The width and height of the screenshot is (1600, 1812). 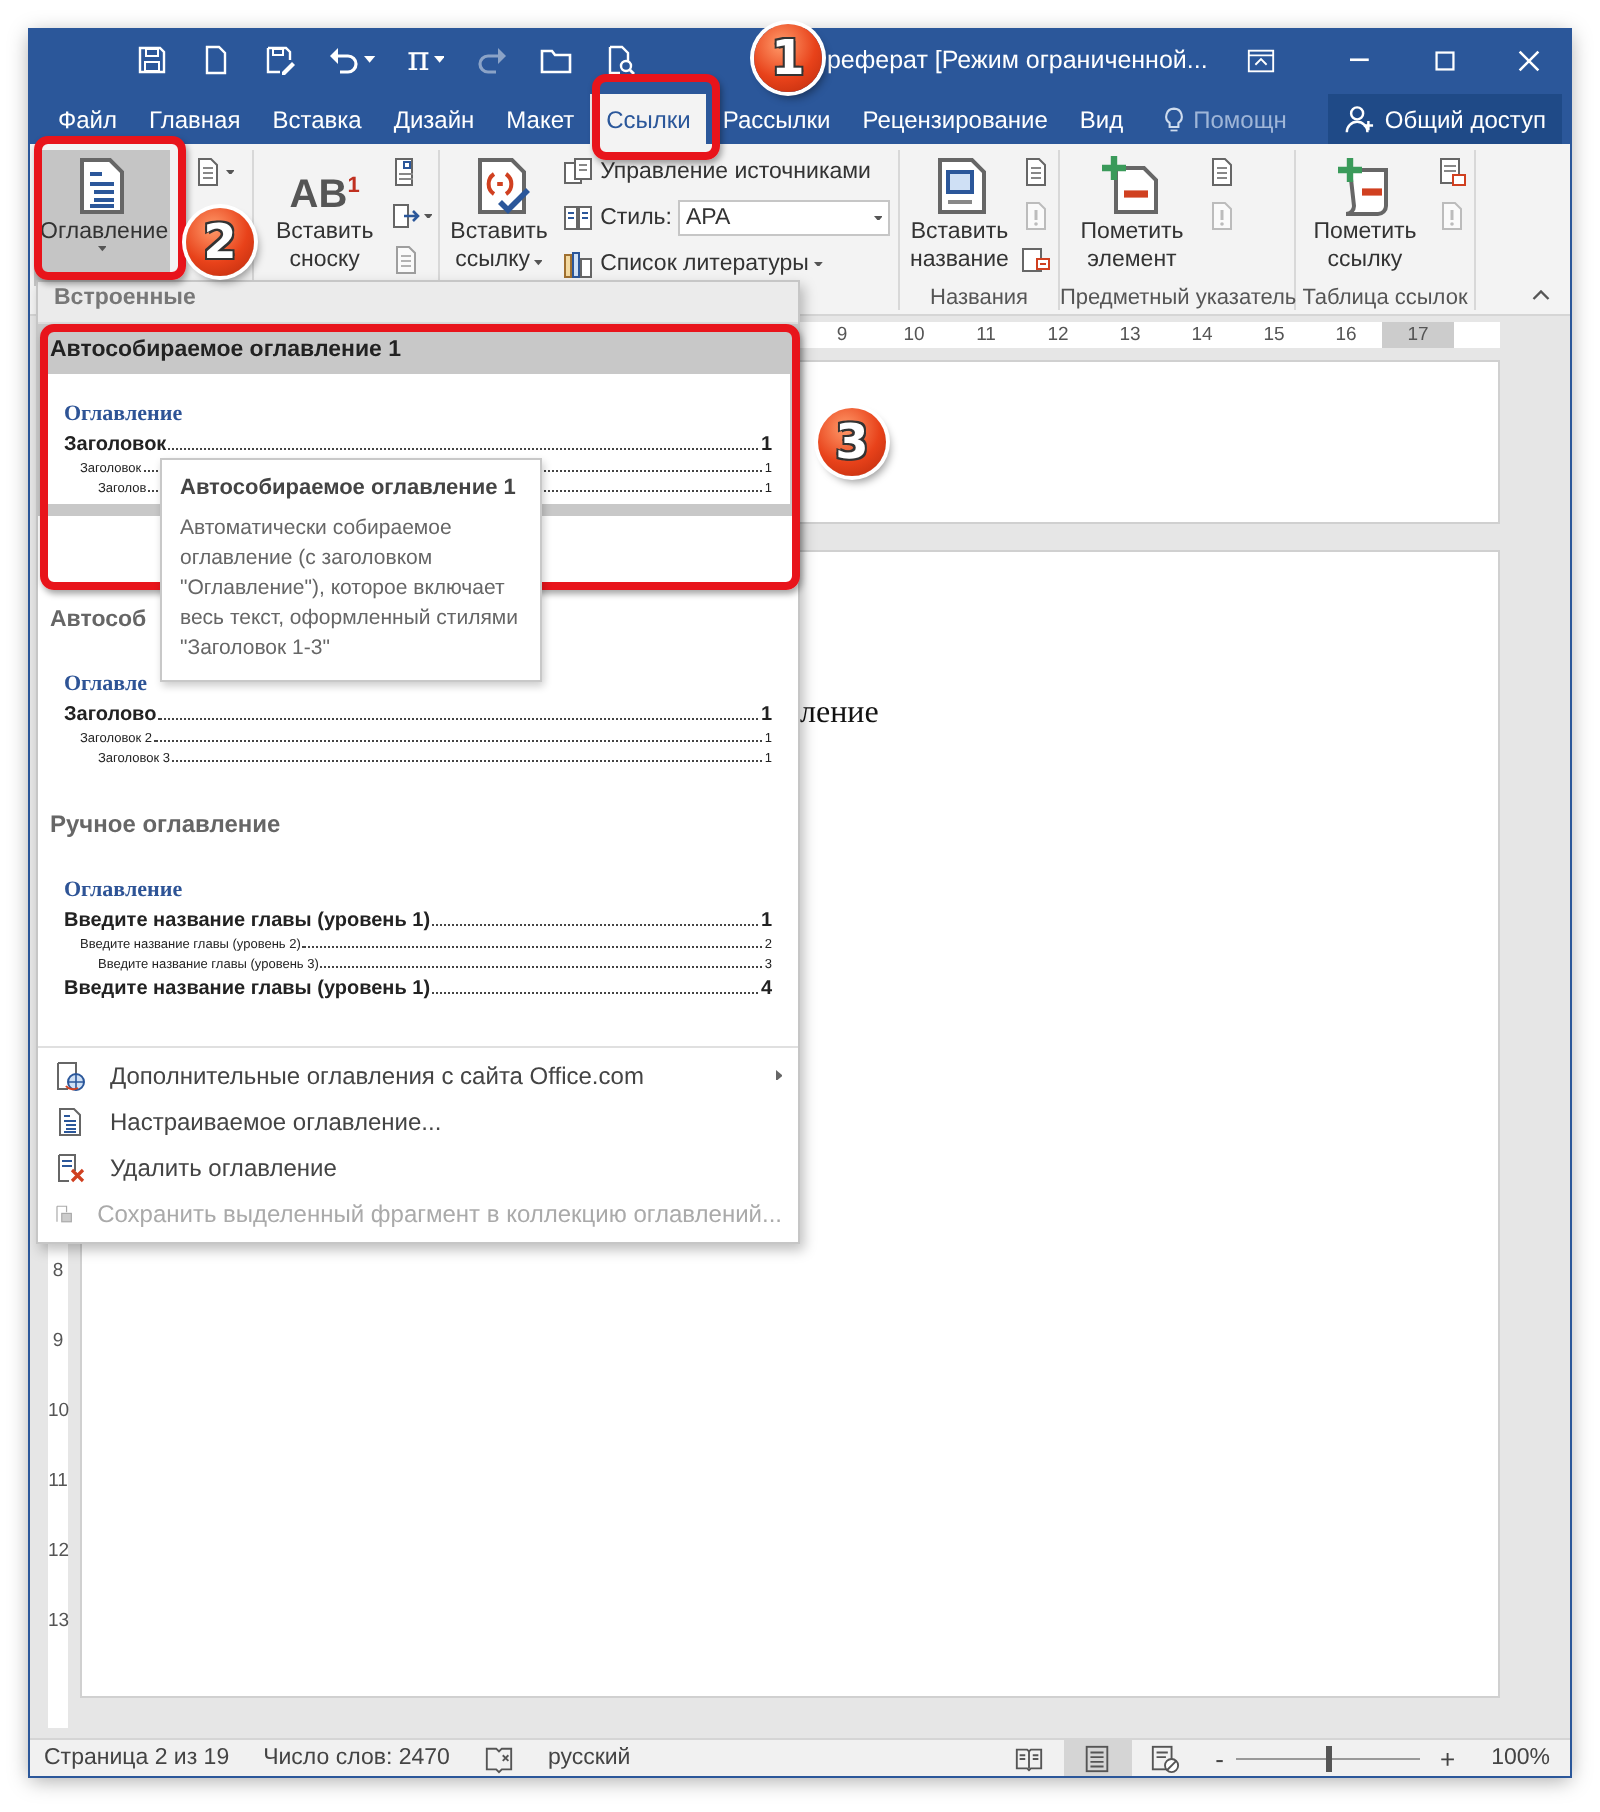 I want to click on step-badge: 3, so click(x=852, y=442).